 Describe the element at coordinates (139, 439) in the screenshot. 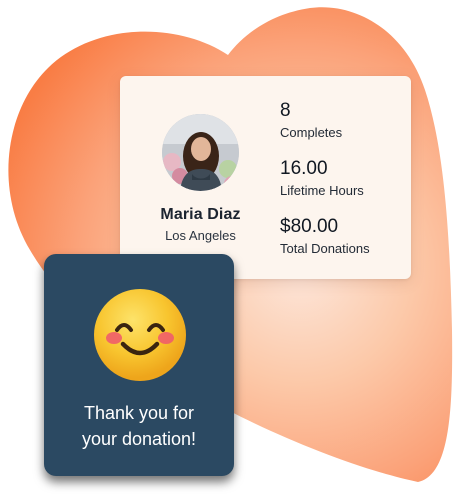

I see `thank-you-line-2: your donation!` at that location.